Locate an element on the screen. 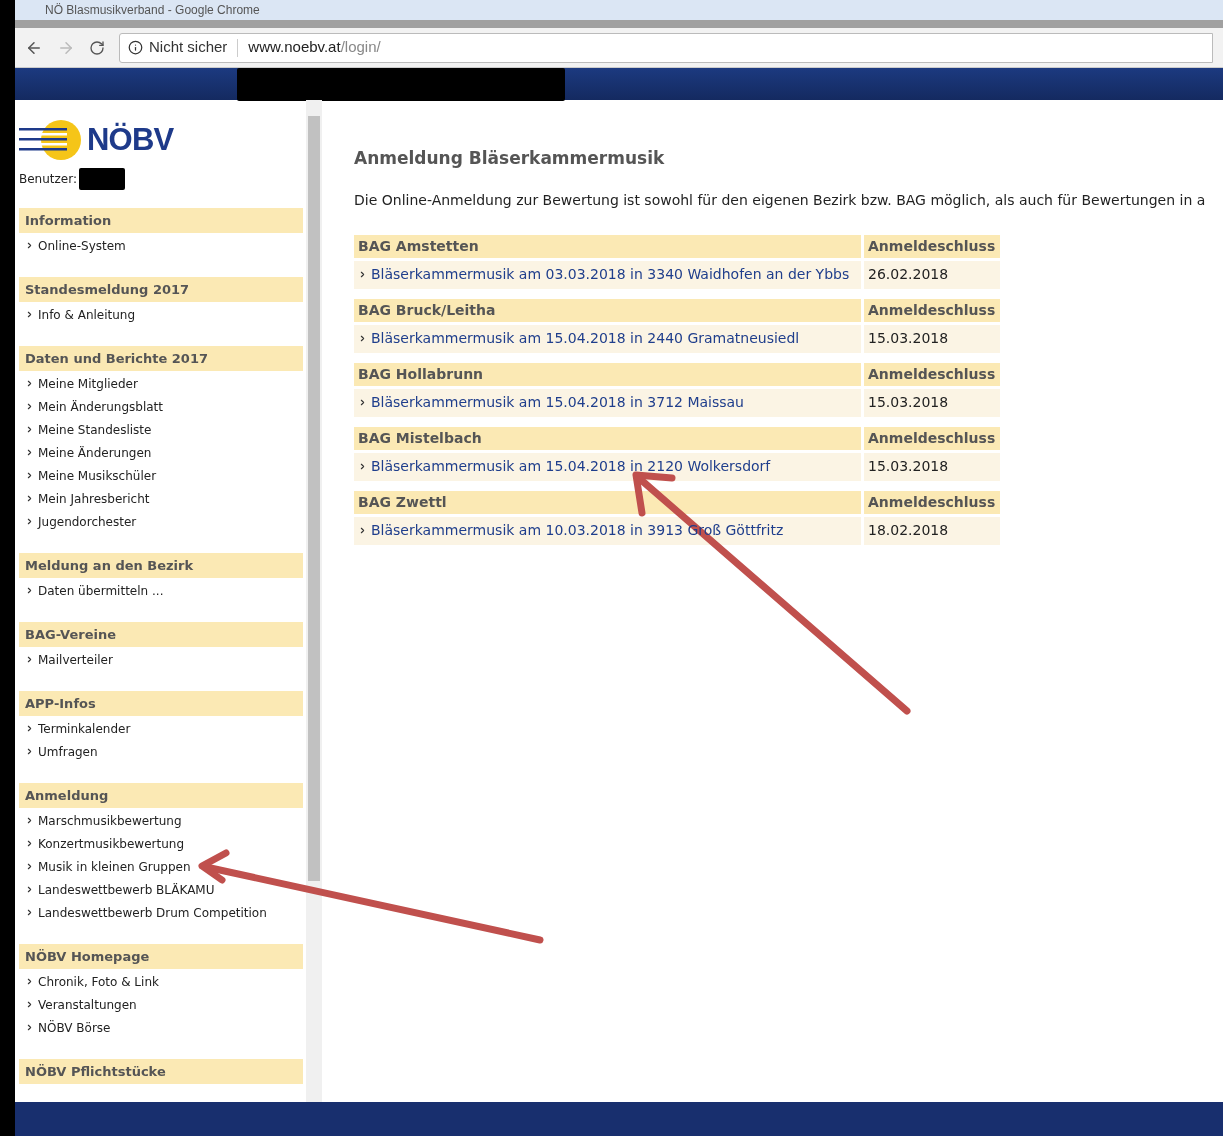 This screenshot has height=1136, width=1223. logo-emblem-icon is located at coordinates (51, 140).